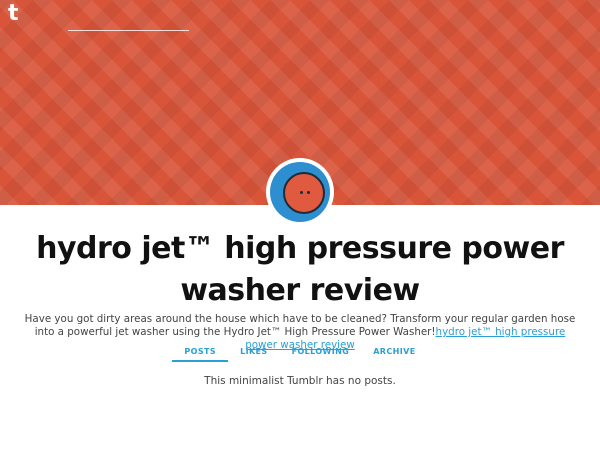  Describe the element at coordinates (308, 192) in the screenshot. I see `avatar-eye-right` at that location.